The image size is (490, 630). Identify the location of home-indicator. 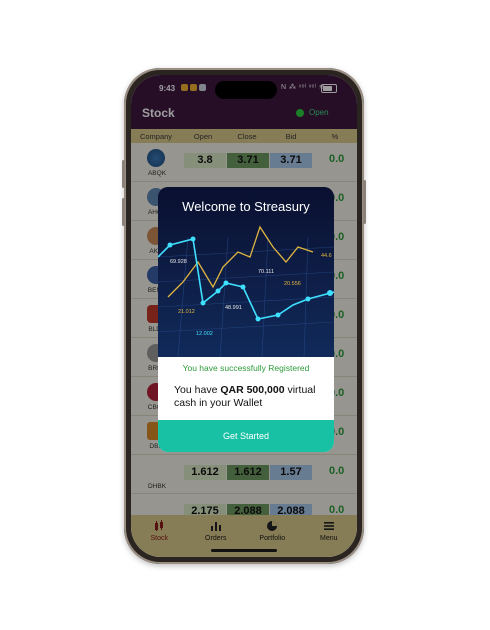
(244, 550).